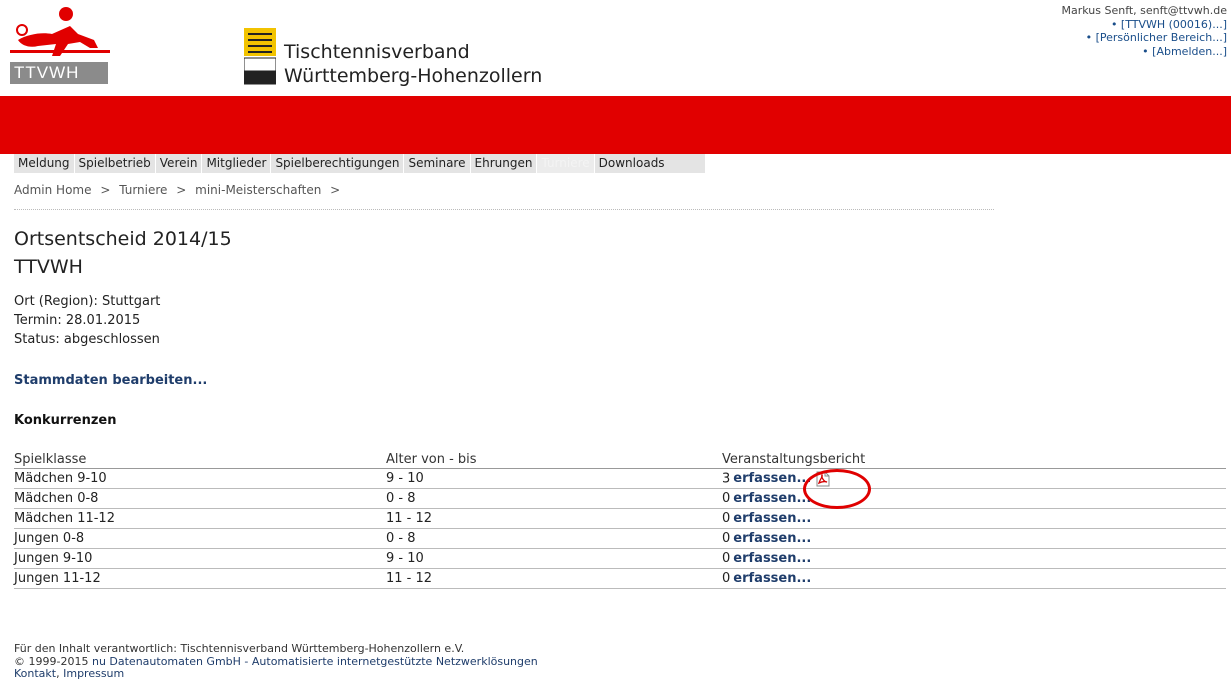  I want to click on column-header-bericht: Veranstaltungsbericht, so click(974, 459).